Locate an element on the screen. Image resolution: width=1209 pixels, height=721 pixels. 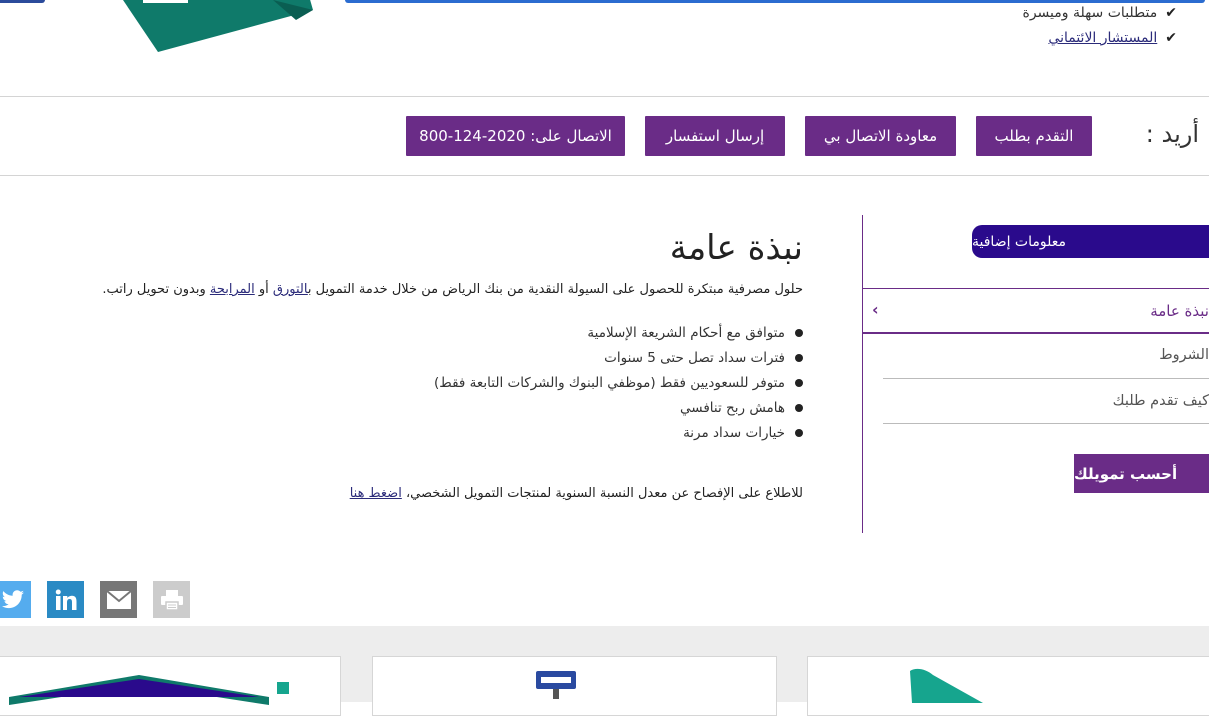
more-info-tab: معلومات إضافية is located at coordinates (1090, 241).